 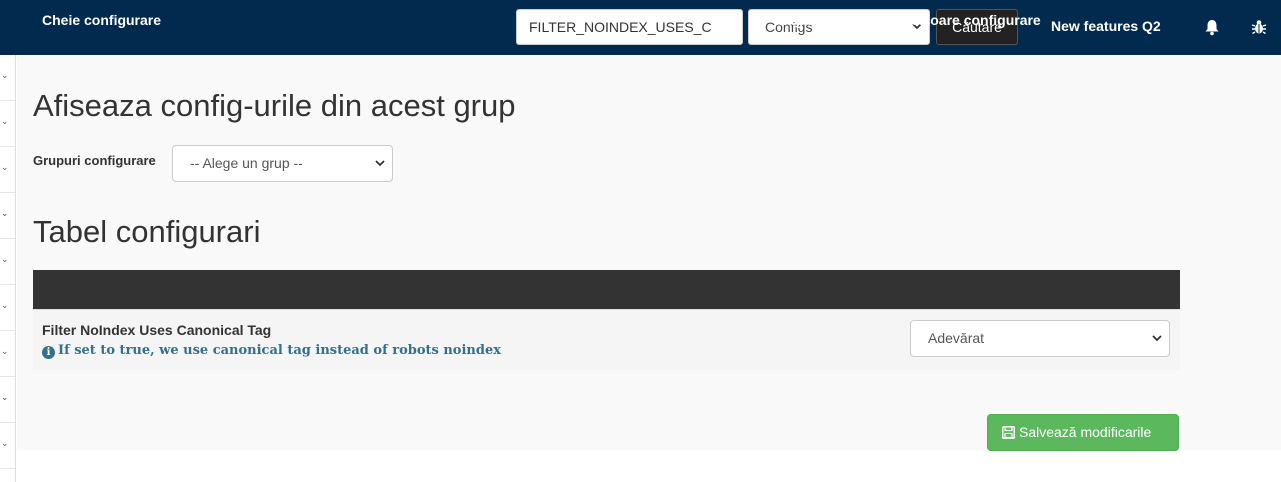 I want to click on column-header-value: Valoare configurare, so click(x=975, y=20).